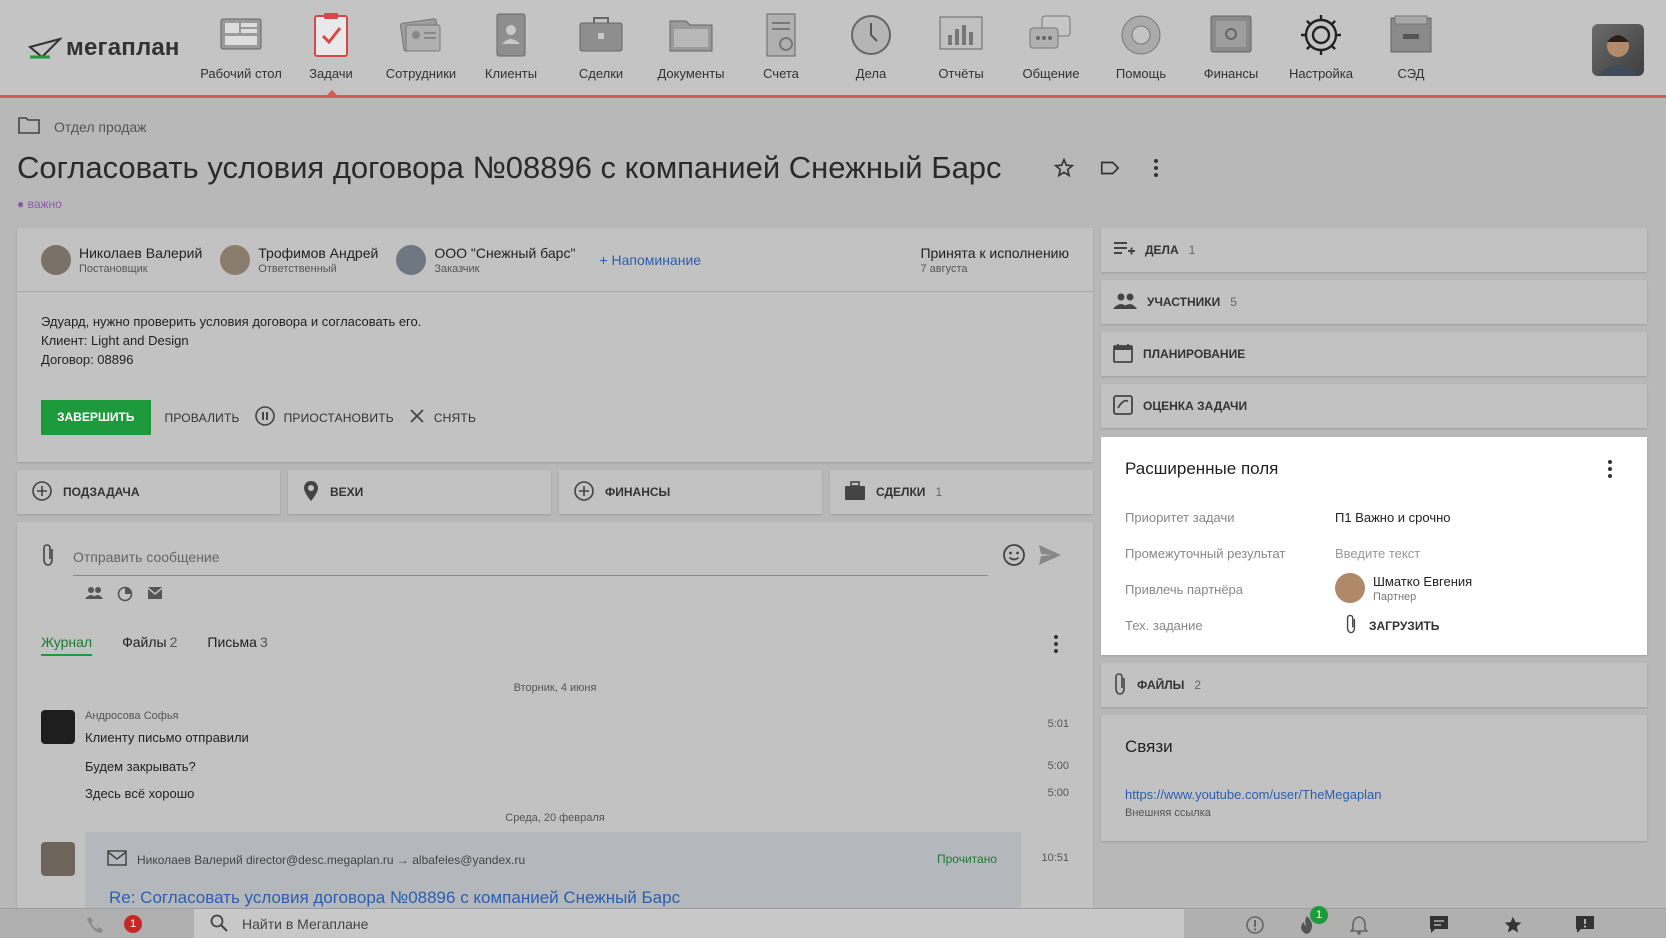 The width and height of the screenshot is (1666, 938). Describe the element at coordinates (87, 359) in the screenshot. I see `description-line: Договор: 08896` at that location.